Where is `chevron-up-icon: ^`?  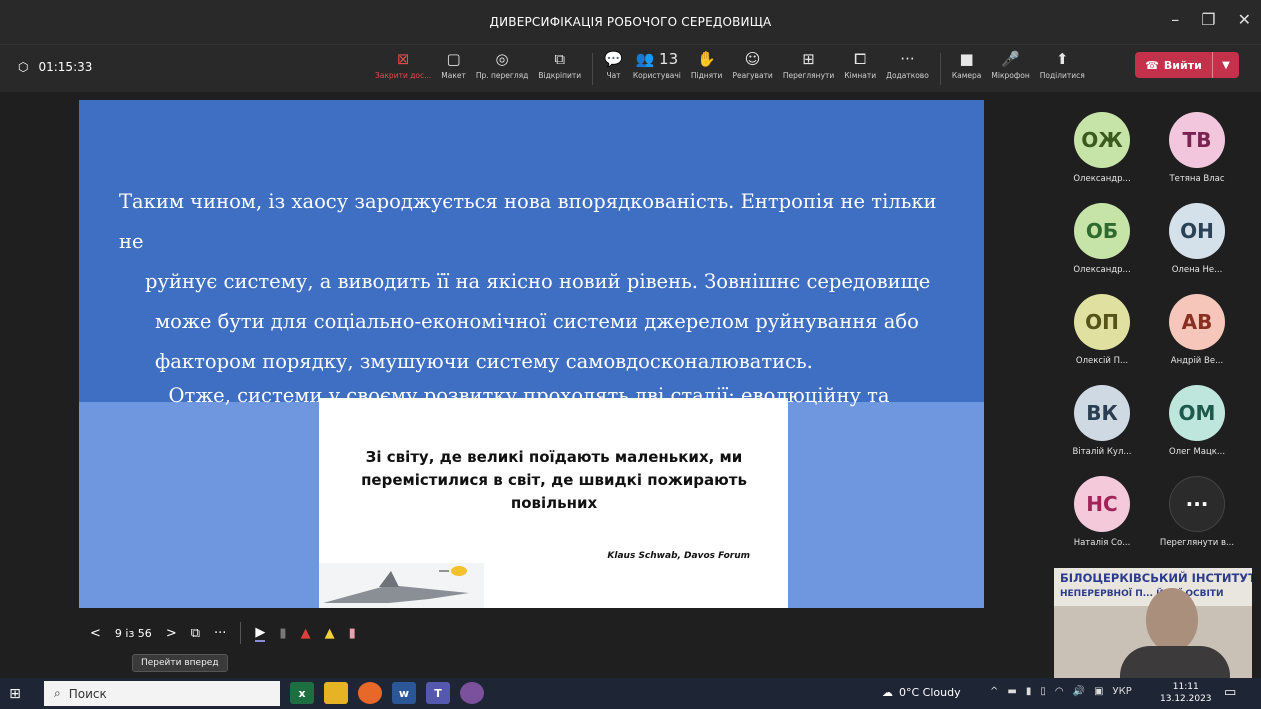 chevron-up-icon: ^ is located at coordinates (994, 691).